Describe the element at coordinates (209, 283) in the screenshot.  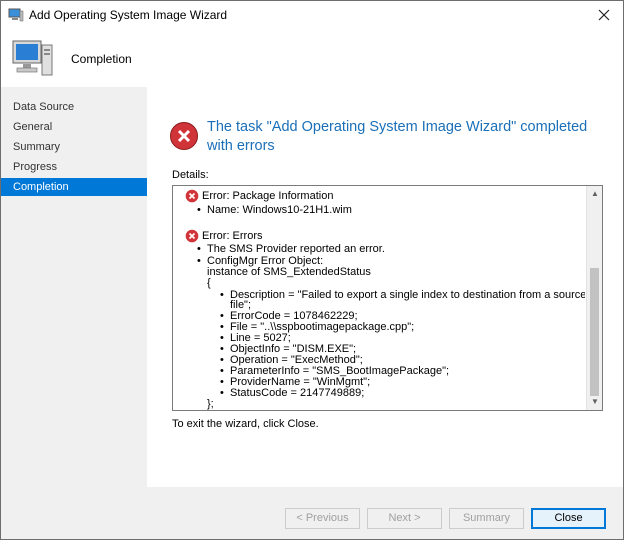
I see `detail-line: {` at that location.